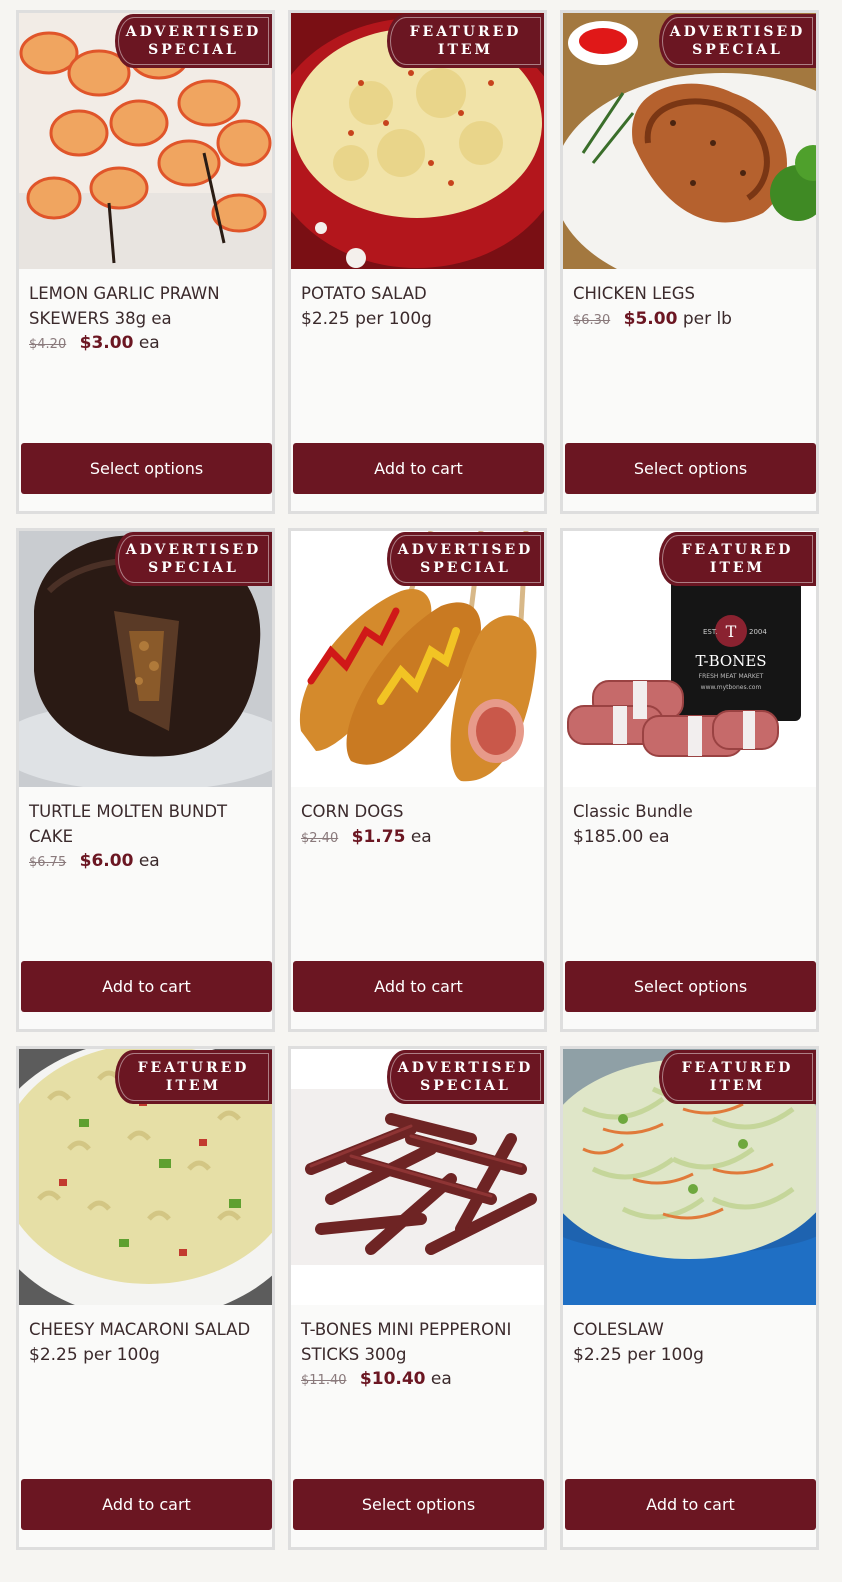  I want to click on sale-price: $6.00, so click(106, 861).